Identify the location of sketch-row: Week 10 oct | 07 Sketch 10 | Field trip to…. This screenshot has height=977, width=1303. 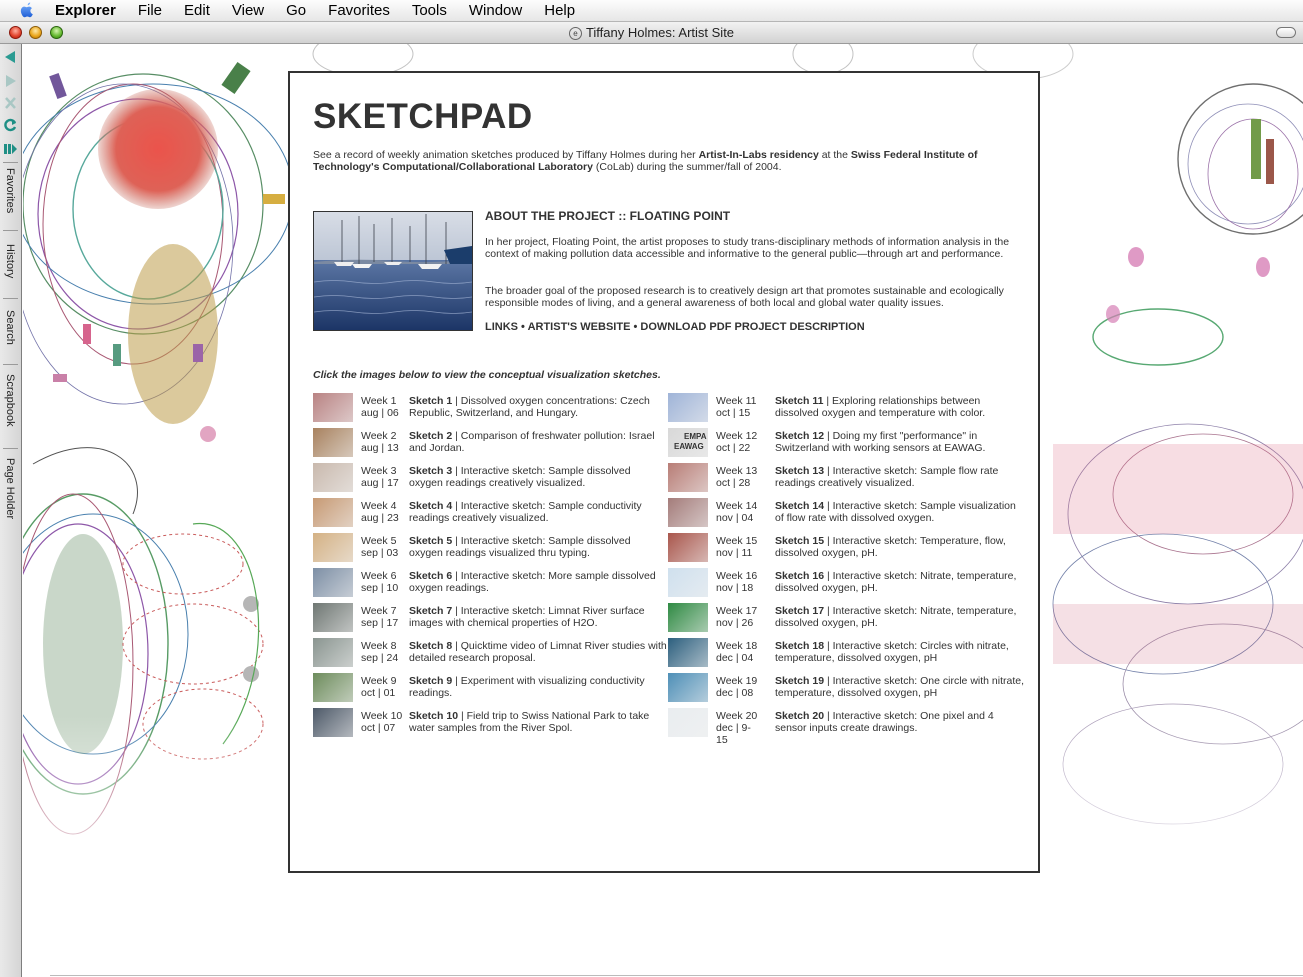
(488, 725).